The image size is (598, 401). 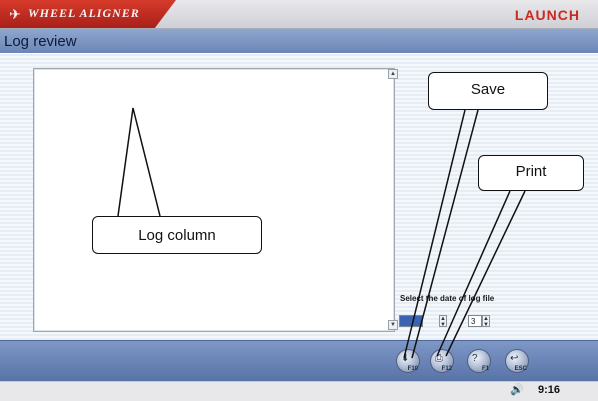 What do you see at coordinates (40, 41) in the screenshot?
I see `page-title: Log review` at bounding box center [40, 41].